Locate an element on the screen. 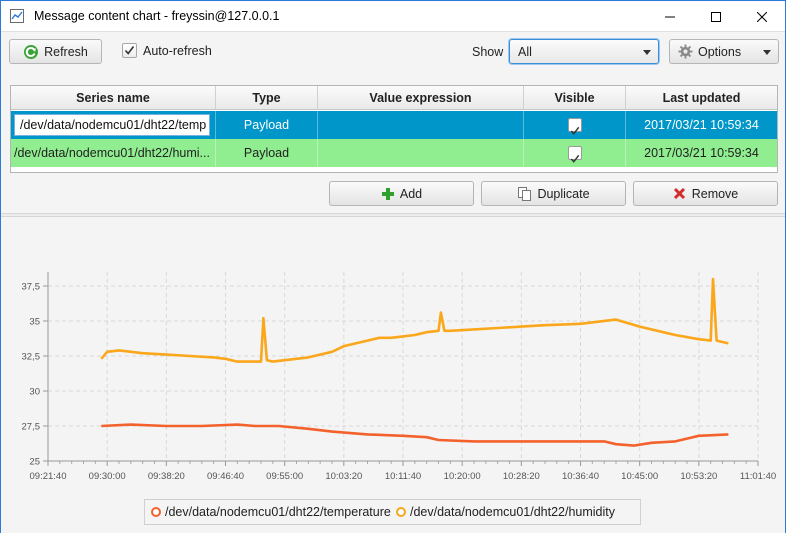  x-tick-label: 10:20:00 is located at coordinates (462, 476).